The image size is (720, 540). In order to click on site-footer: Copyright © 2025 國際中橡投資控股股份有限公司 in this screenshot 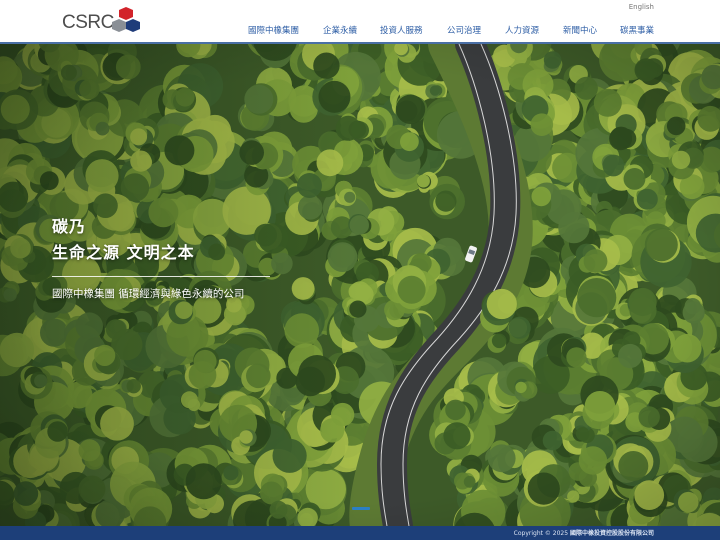, I will do `click(360, 533)`.